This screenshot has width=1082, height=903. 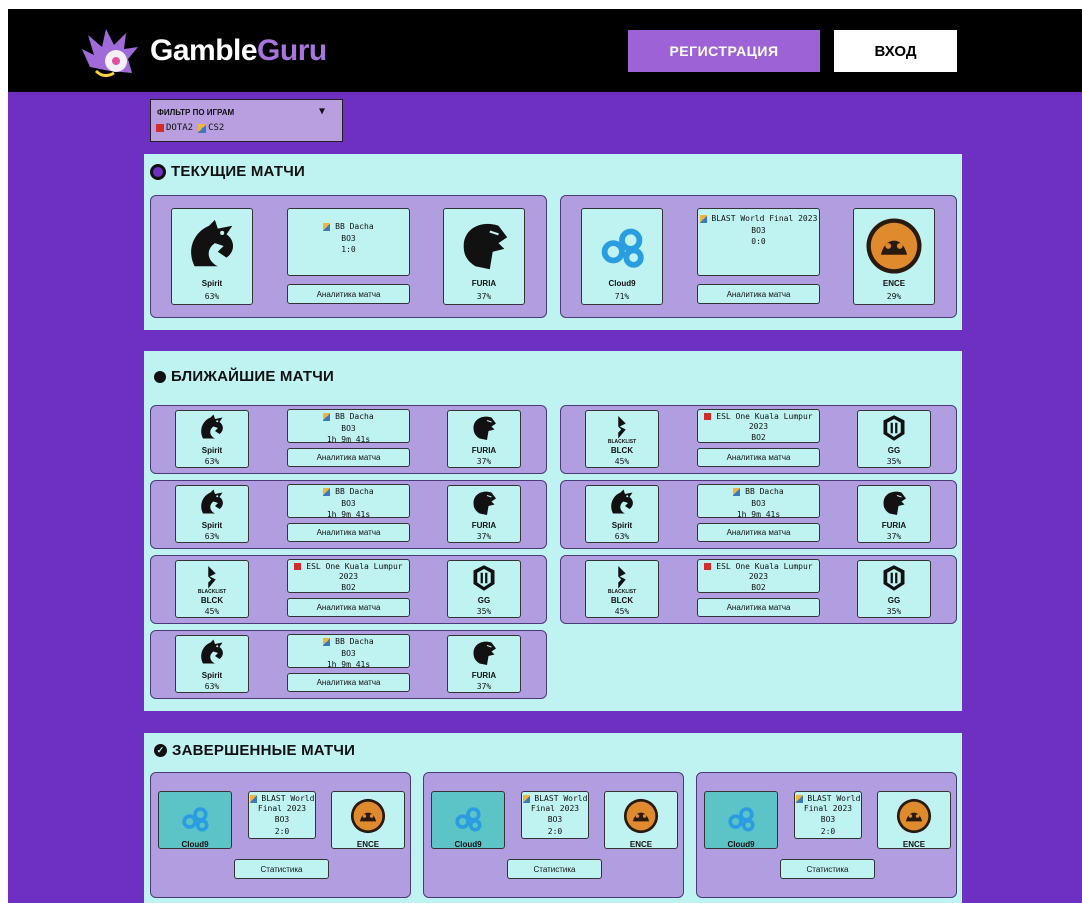 I want to click on brand-part-2: Guru, so click(x=292, y=50).